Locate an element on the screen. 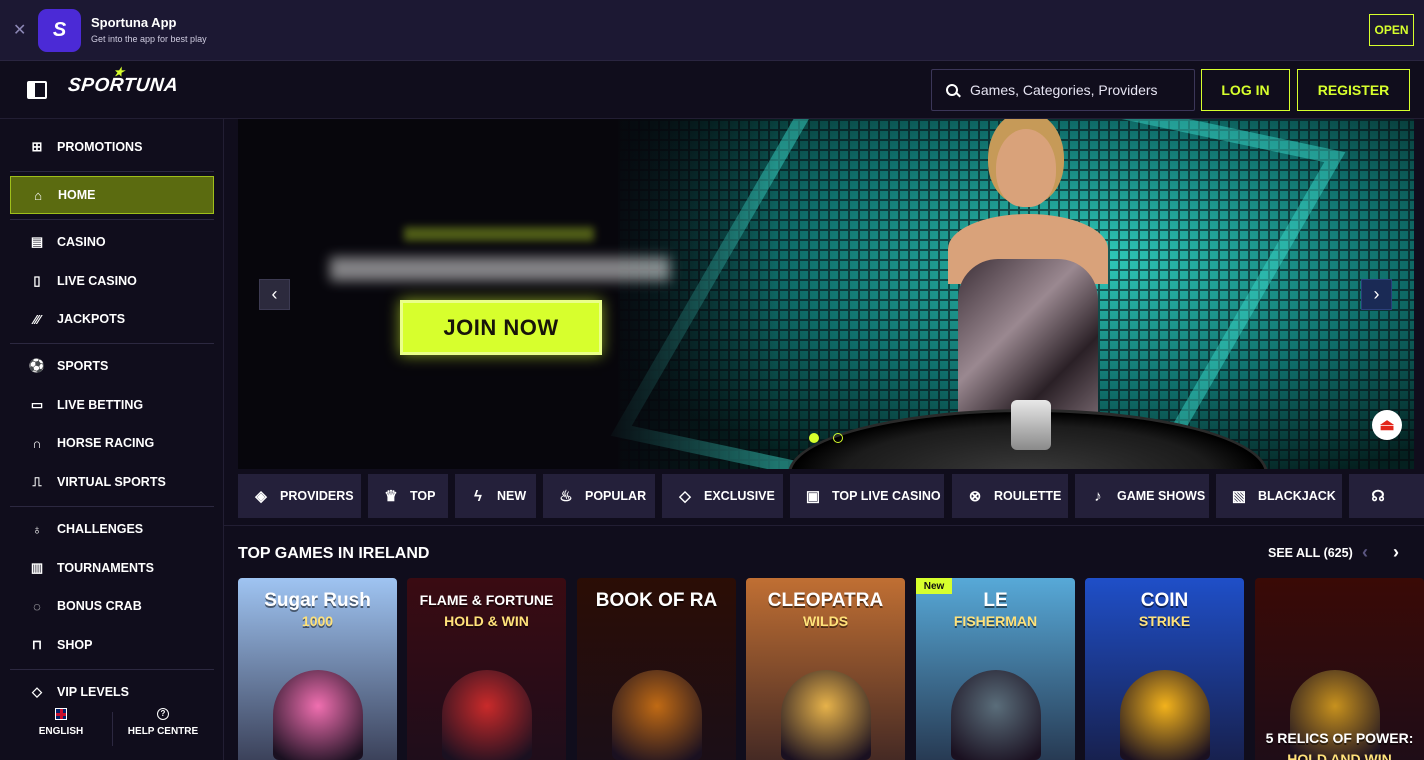  category-tab-more: ☊ is located at coordinates (1386, 496).